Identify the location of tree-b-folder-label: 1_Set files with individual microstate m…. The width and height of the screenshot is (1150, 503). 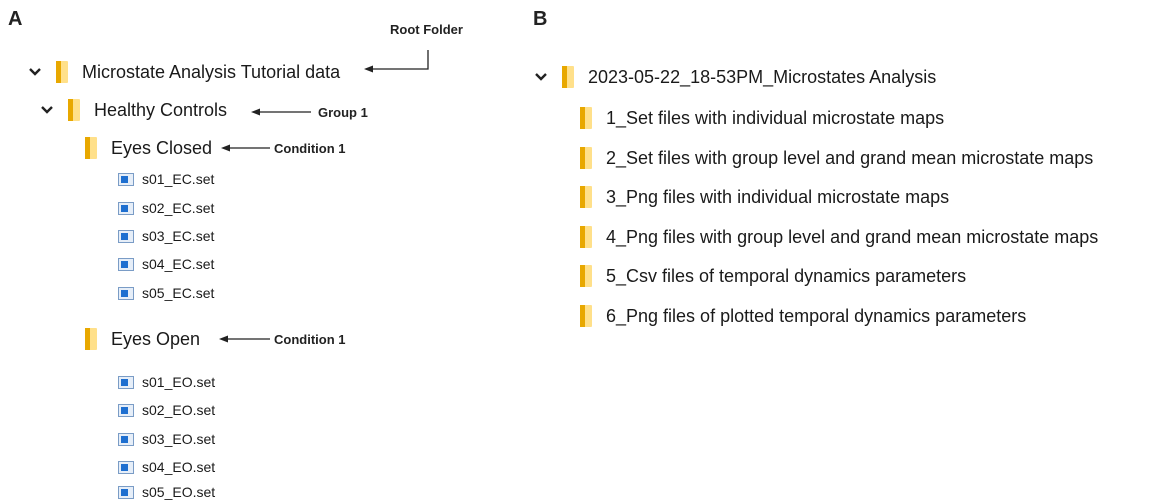
(775, 117).